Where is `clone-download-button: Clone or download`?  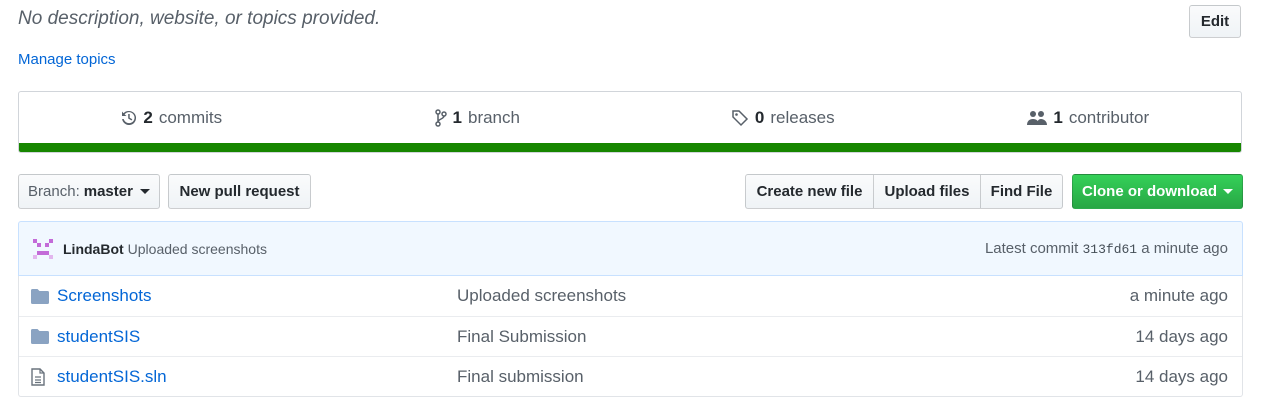
clone-download-button: Clone or download is located at coordinates (1157, 191).